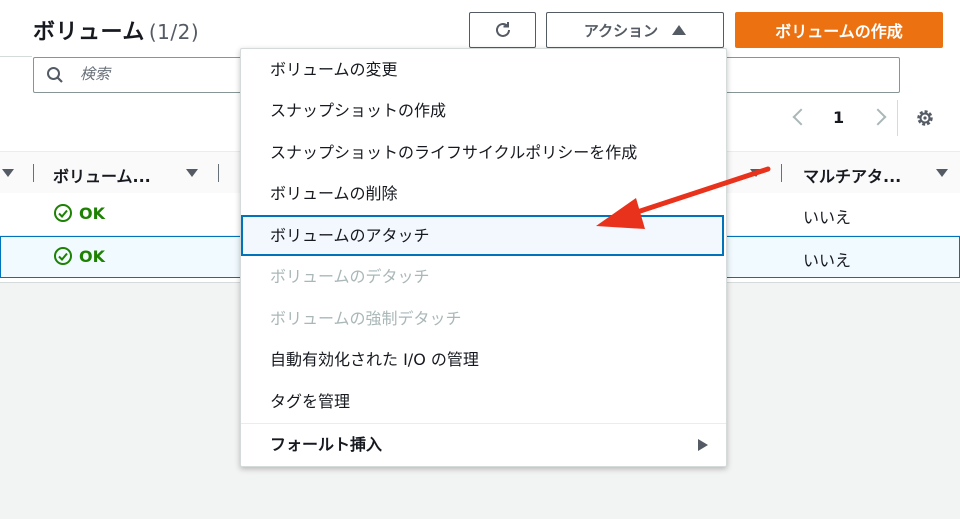 Image resolution: width=960 pixels, height=519 pixels. I want to click on menu-item-detach-volume: ボリュームのデタッチ, so click(350, 276).